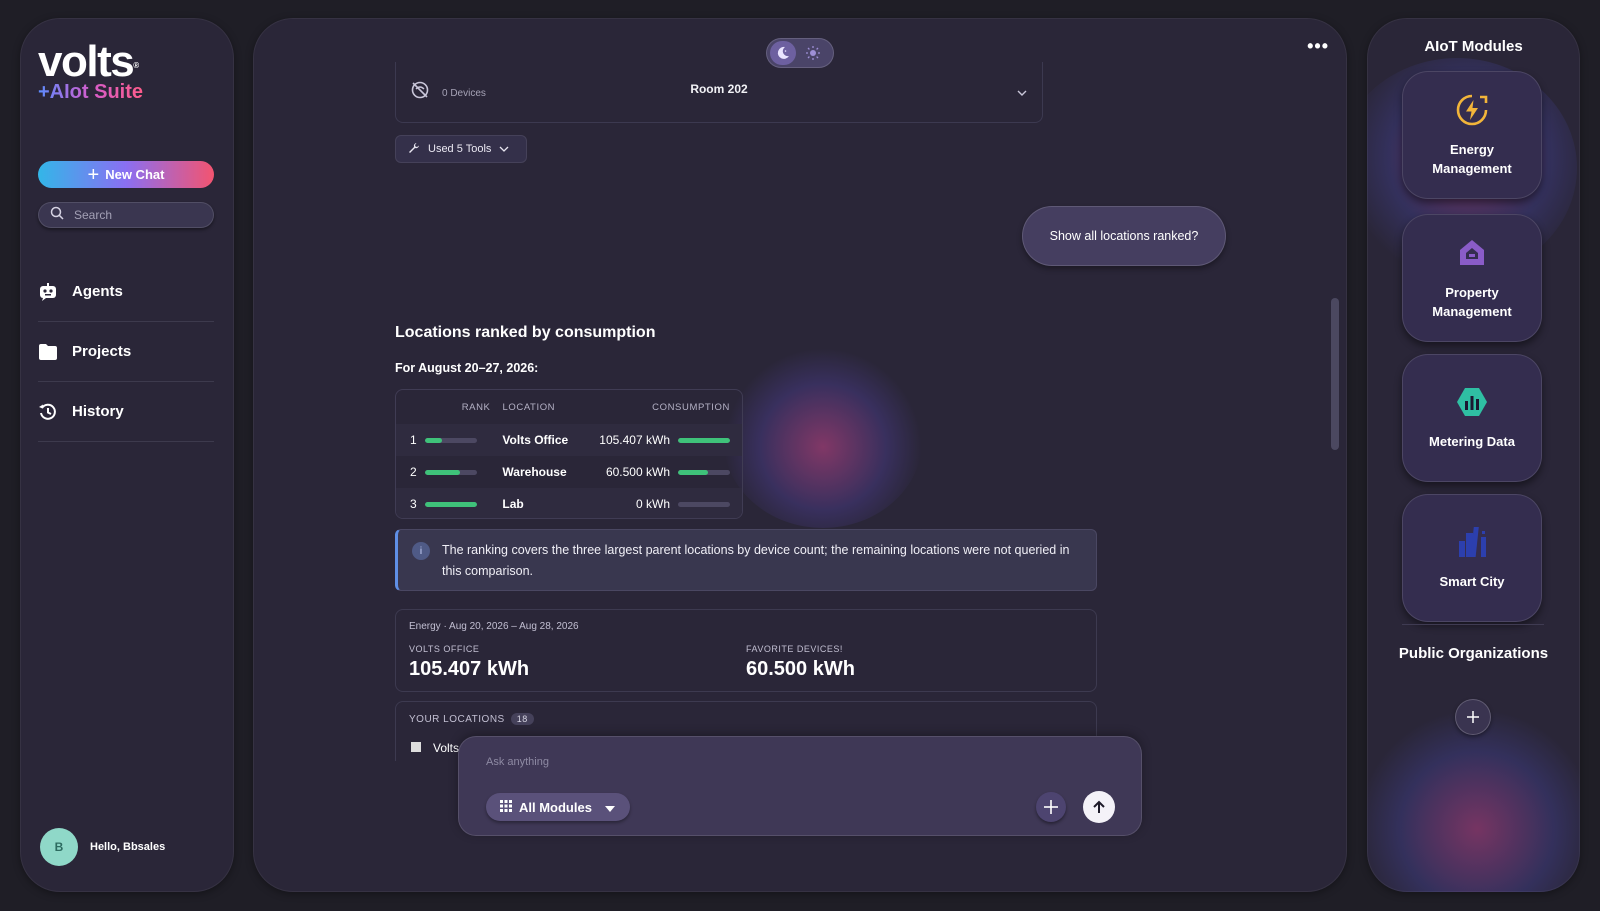 The height and width of the screenshot is (911, 1600). I want to click on location-cell: Lab, so click(513, 504).